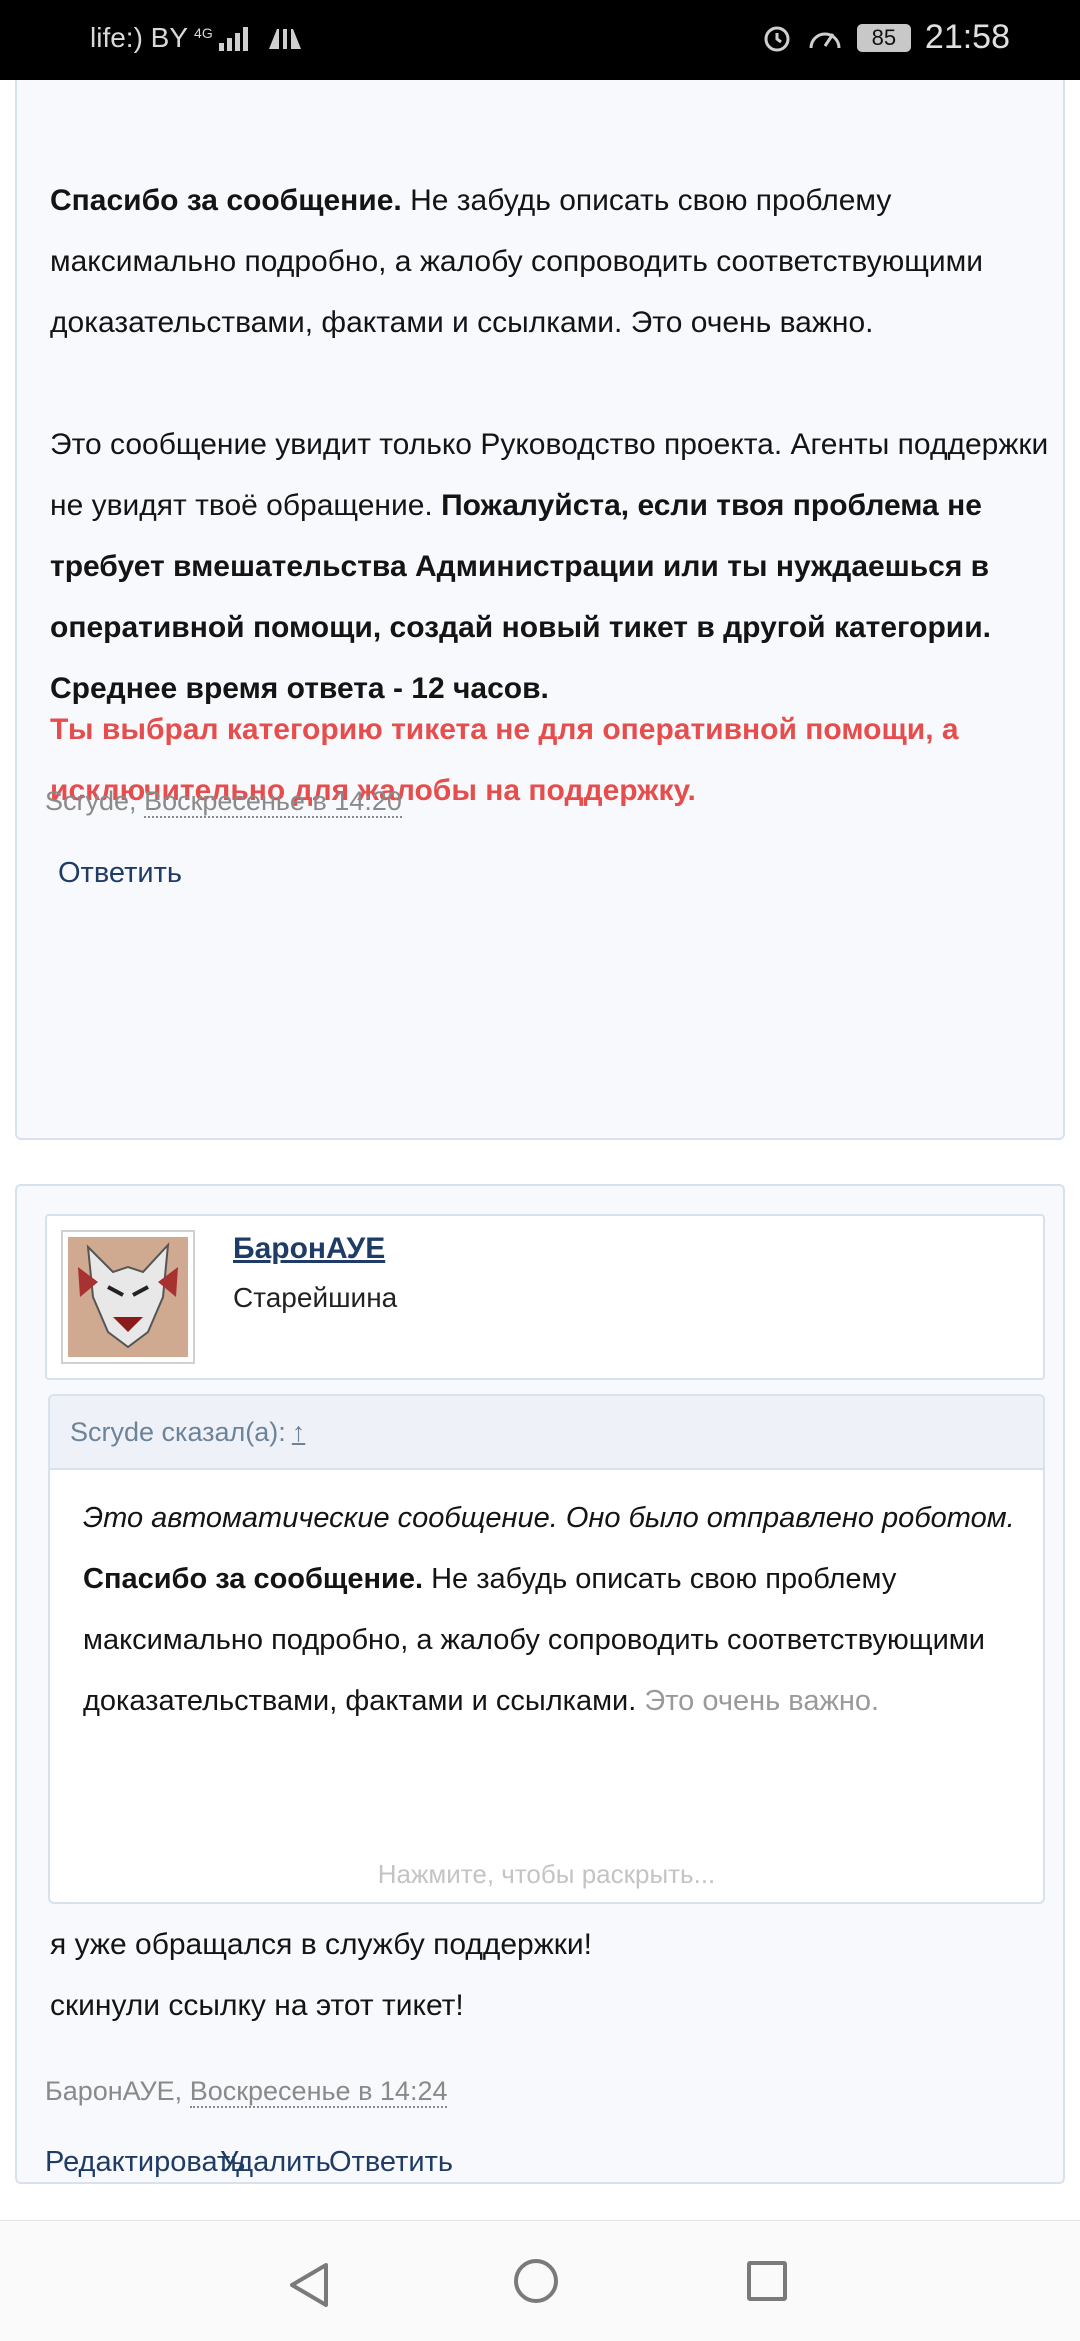  I want to click on status-bar: life:) BY 4G 85 21:58, so click(540, 40).